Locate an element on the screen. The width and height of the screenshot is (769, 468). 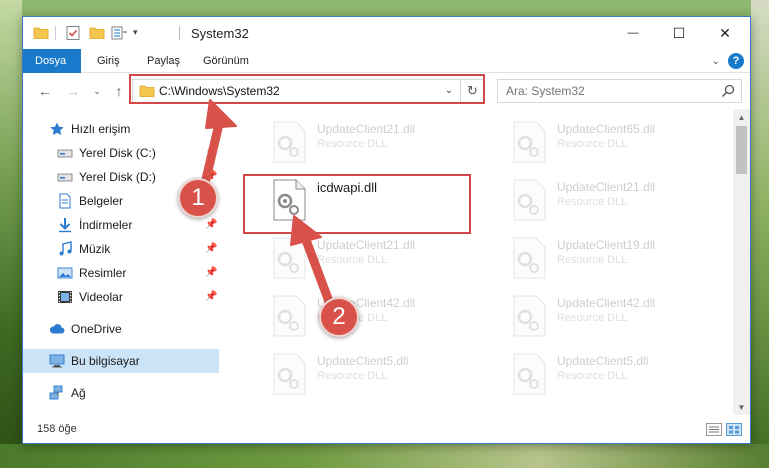
sidebar-item-label: OneDrive is located at coordinates (96, 329).